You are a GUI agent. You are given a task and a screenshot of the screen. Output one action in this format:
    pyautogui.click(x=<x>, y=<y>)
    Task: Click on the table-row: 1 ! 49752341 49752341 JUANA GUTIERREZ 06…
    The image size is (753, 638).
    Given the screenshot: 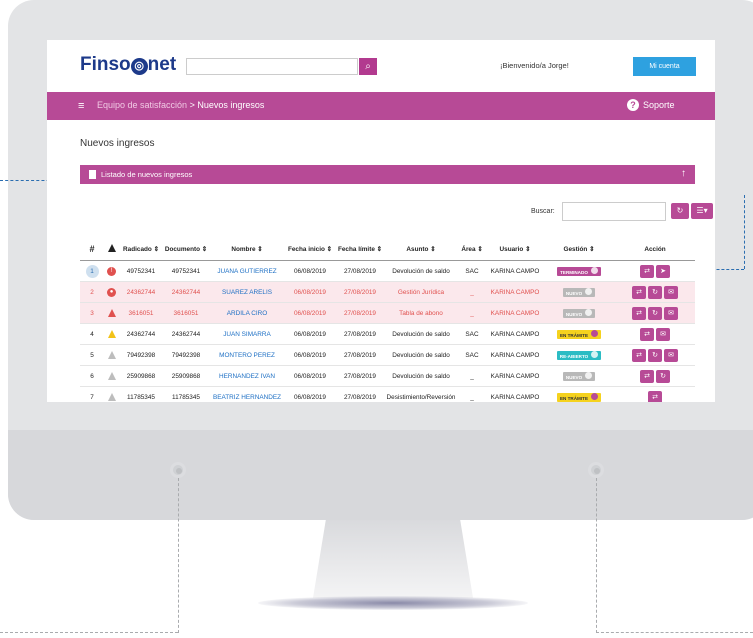 What is the action you would take?
    pyautogui.click(x=387, y=271)
    